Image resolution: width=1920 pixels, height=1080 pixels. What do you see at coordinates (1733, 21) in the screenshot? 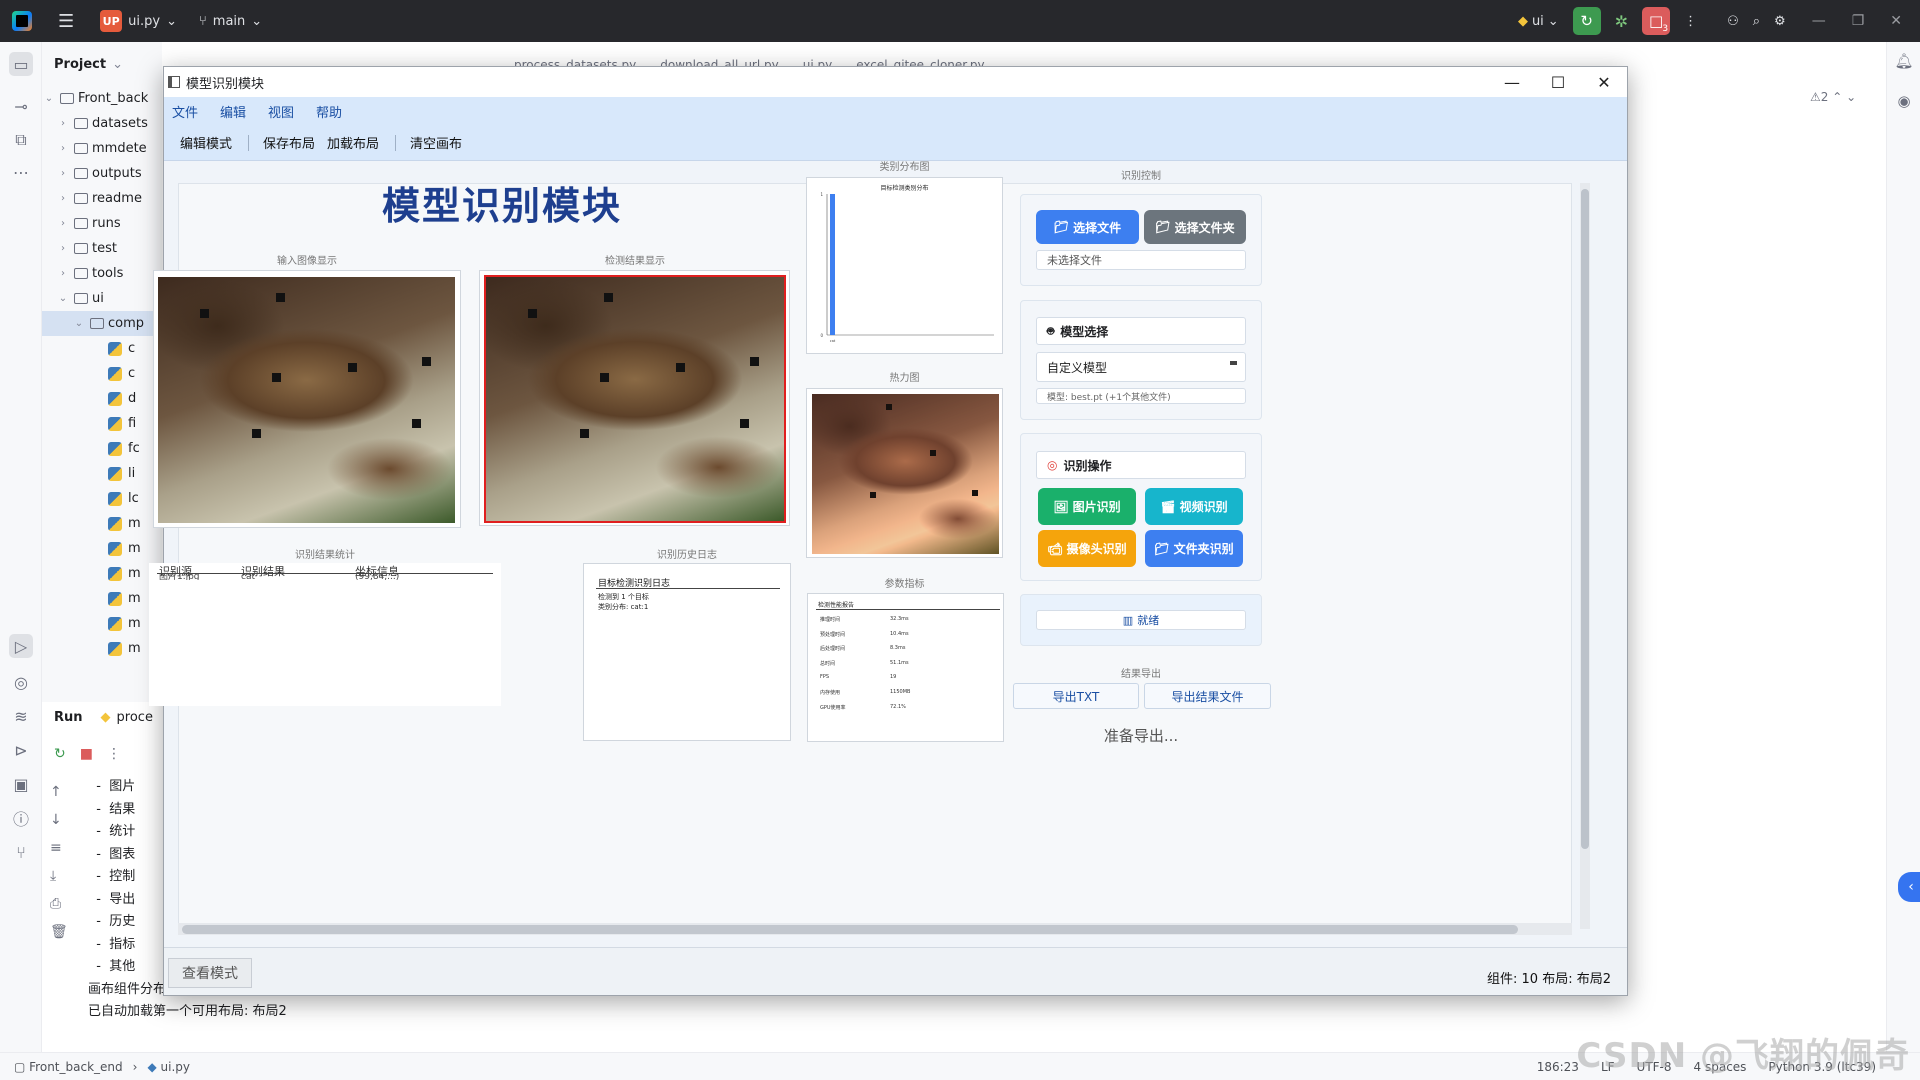
I see `add-user-icon: ⚇` at bounding box center [1733, 21].